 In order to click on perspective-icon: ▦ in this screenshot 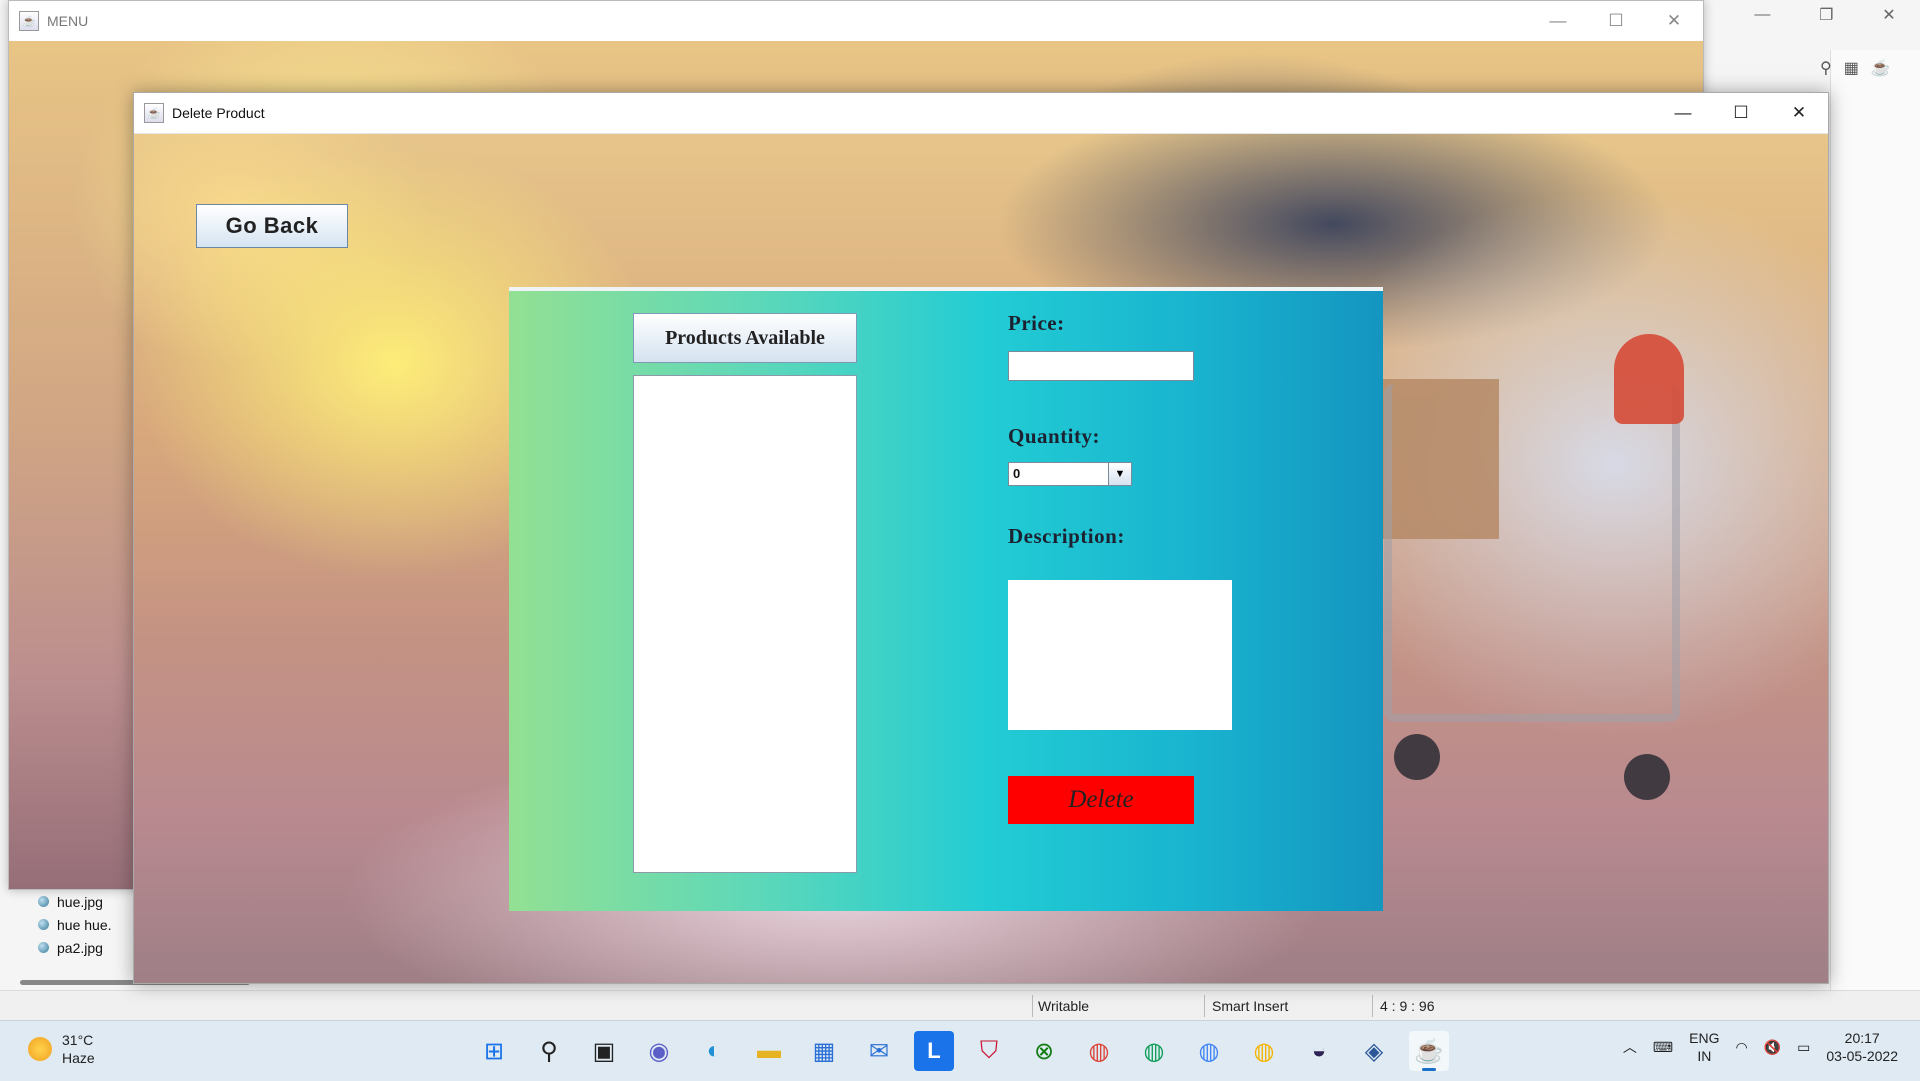, I will do `click(1851, 68)`.